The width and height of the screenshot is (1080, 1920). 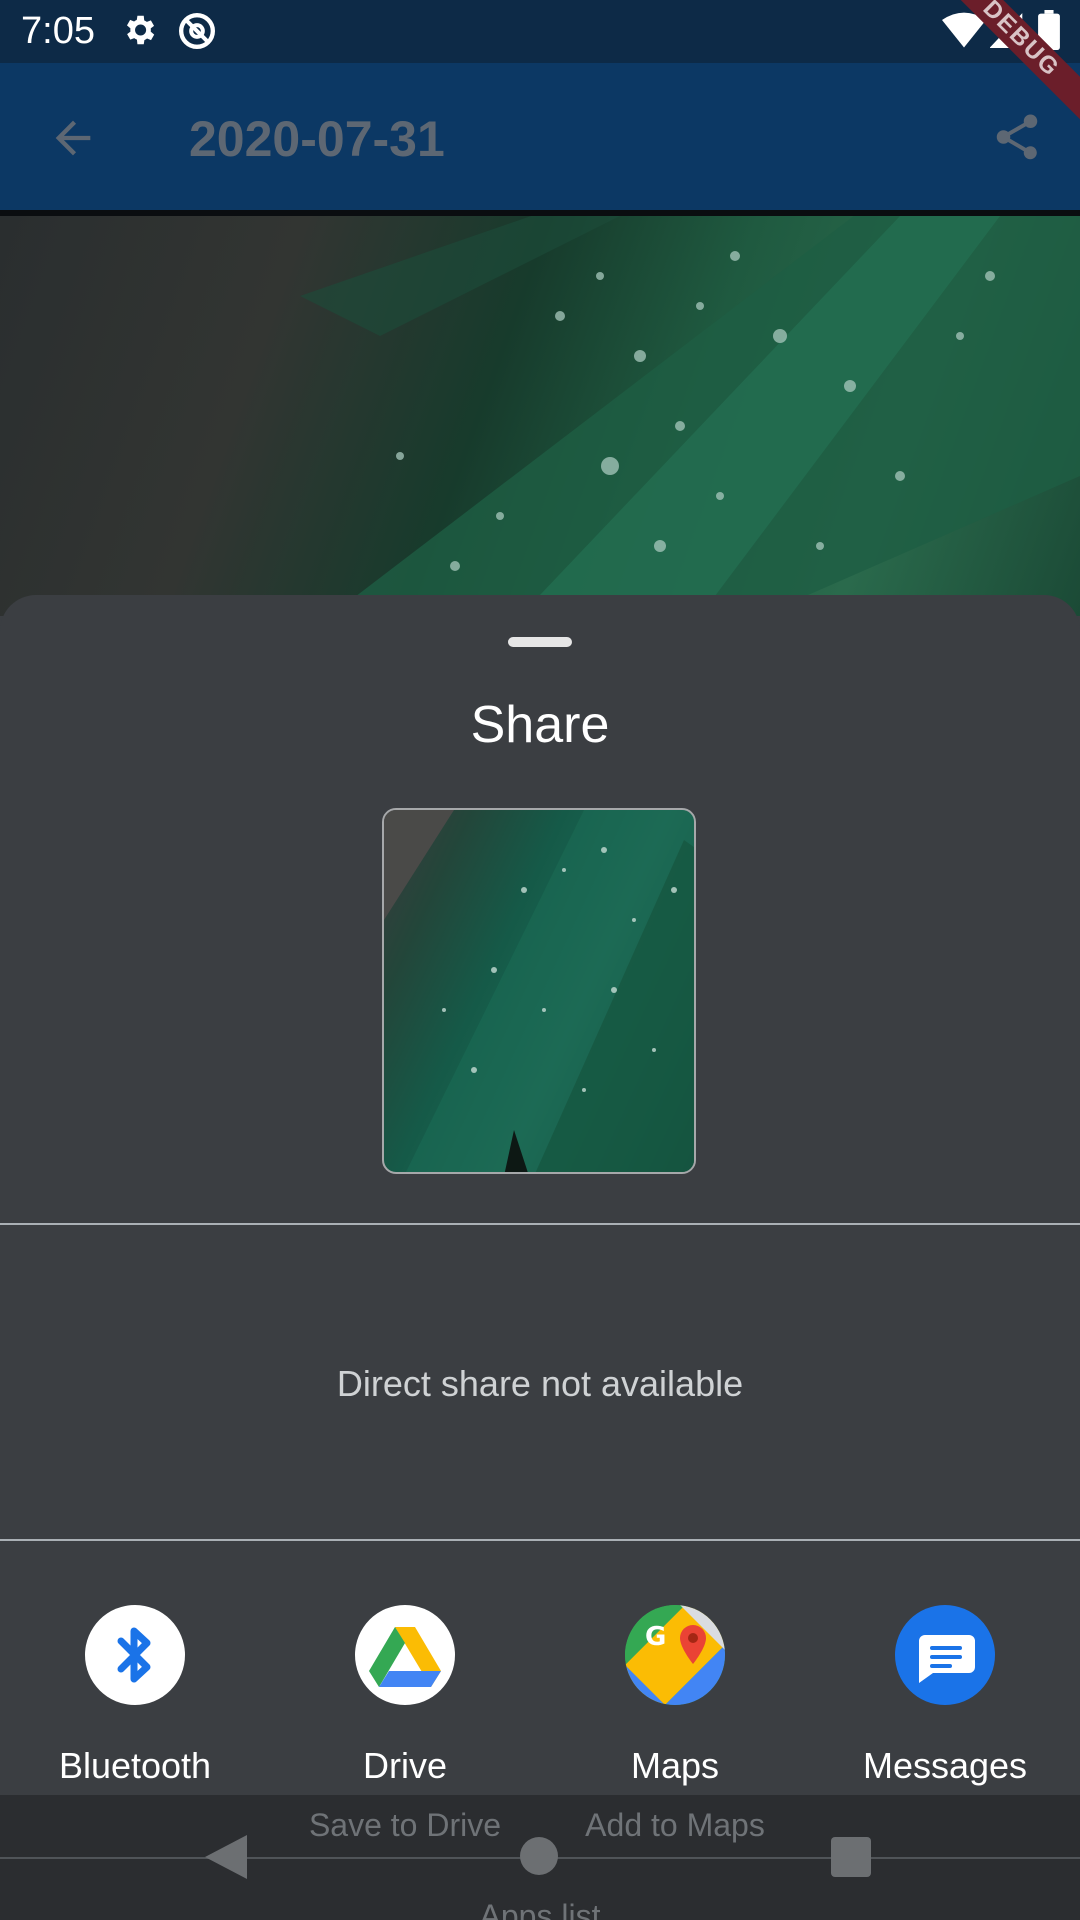 What do you see at coordinates (675, 1765) in the screenshot?
I see `share-target-label: Maps` at bounding box center [675, 1765].